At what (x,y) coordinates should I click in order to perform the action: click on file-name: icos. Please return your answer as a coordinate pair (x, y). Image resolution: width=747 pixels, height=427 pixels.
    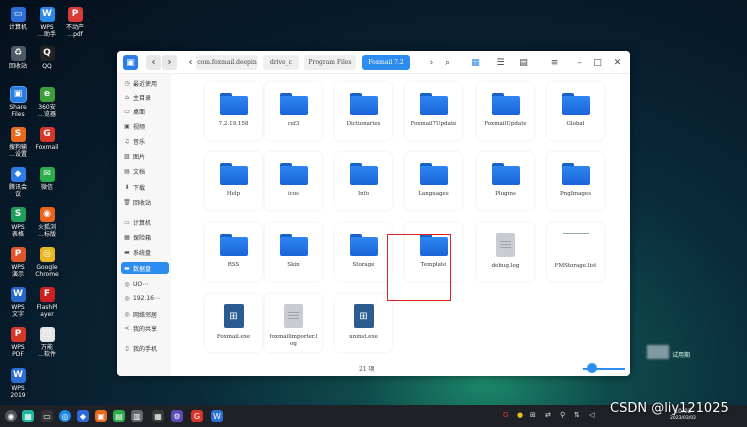
    Looking at the image, I should click on (293, 194).